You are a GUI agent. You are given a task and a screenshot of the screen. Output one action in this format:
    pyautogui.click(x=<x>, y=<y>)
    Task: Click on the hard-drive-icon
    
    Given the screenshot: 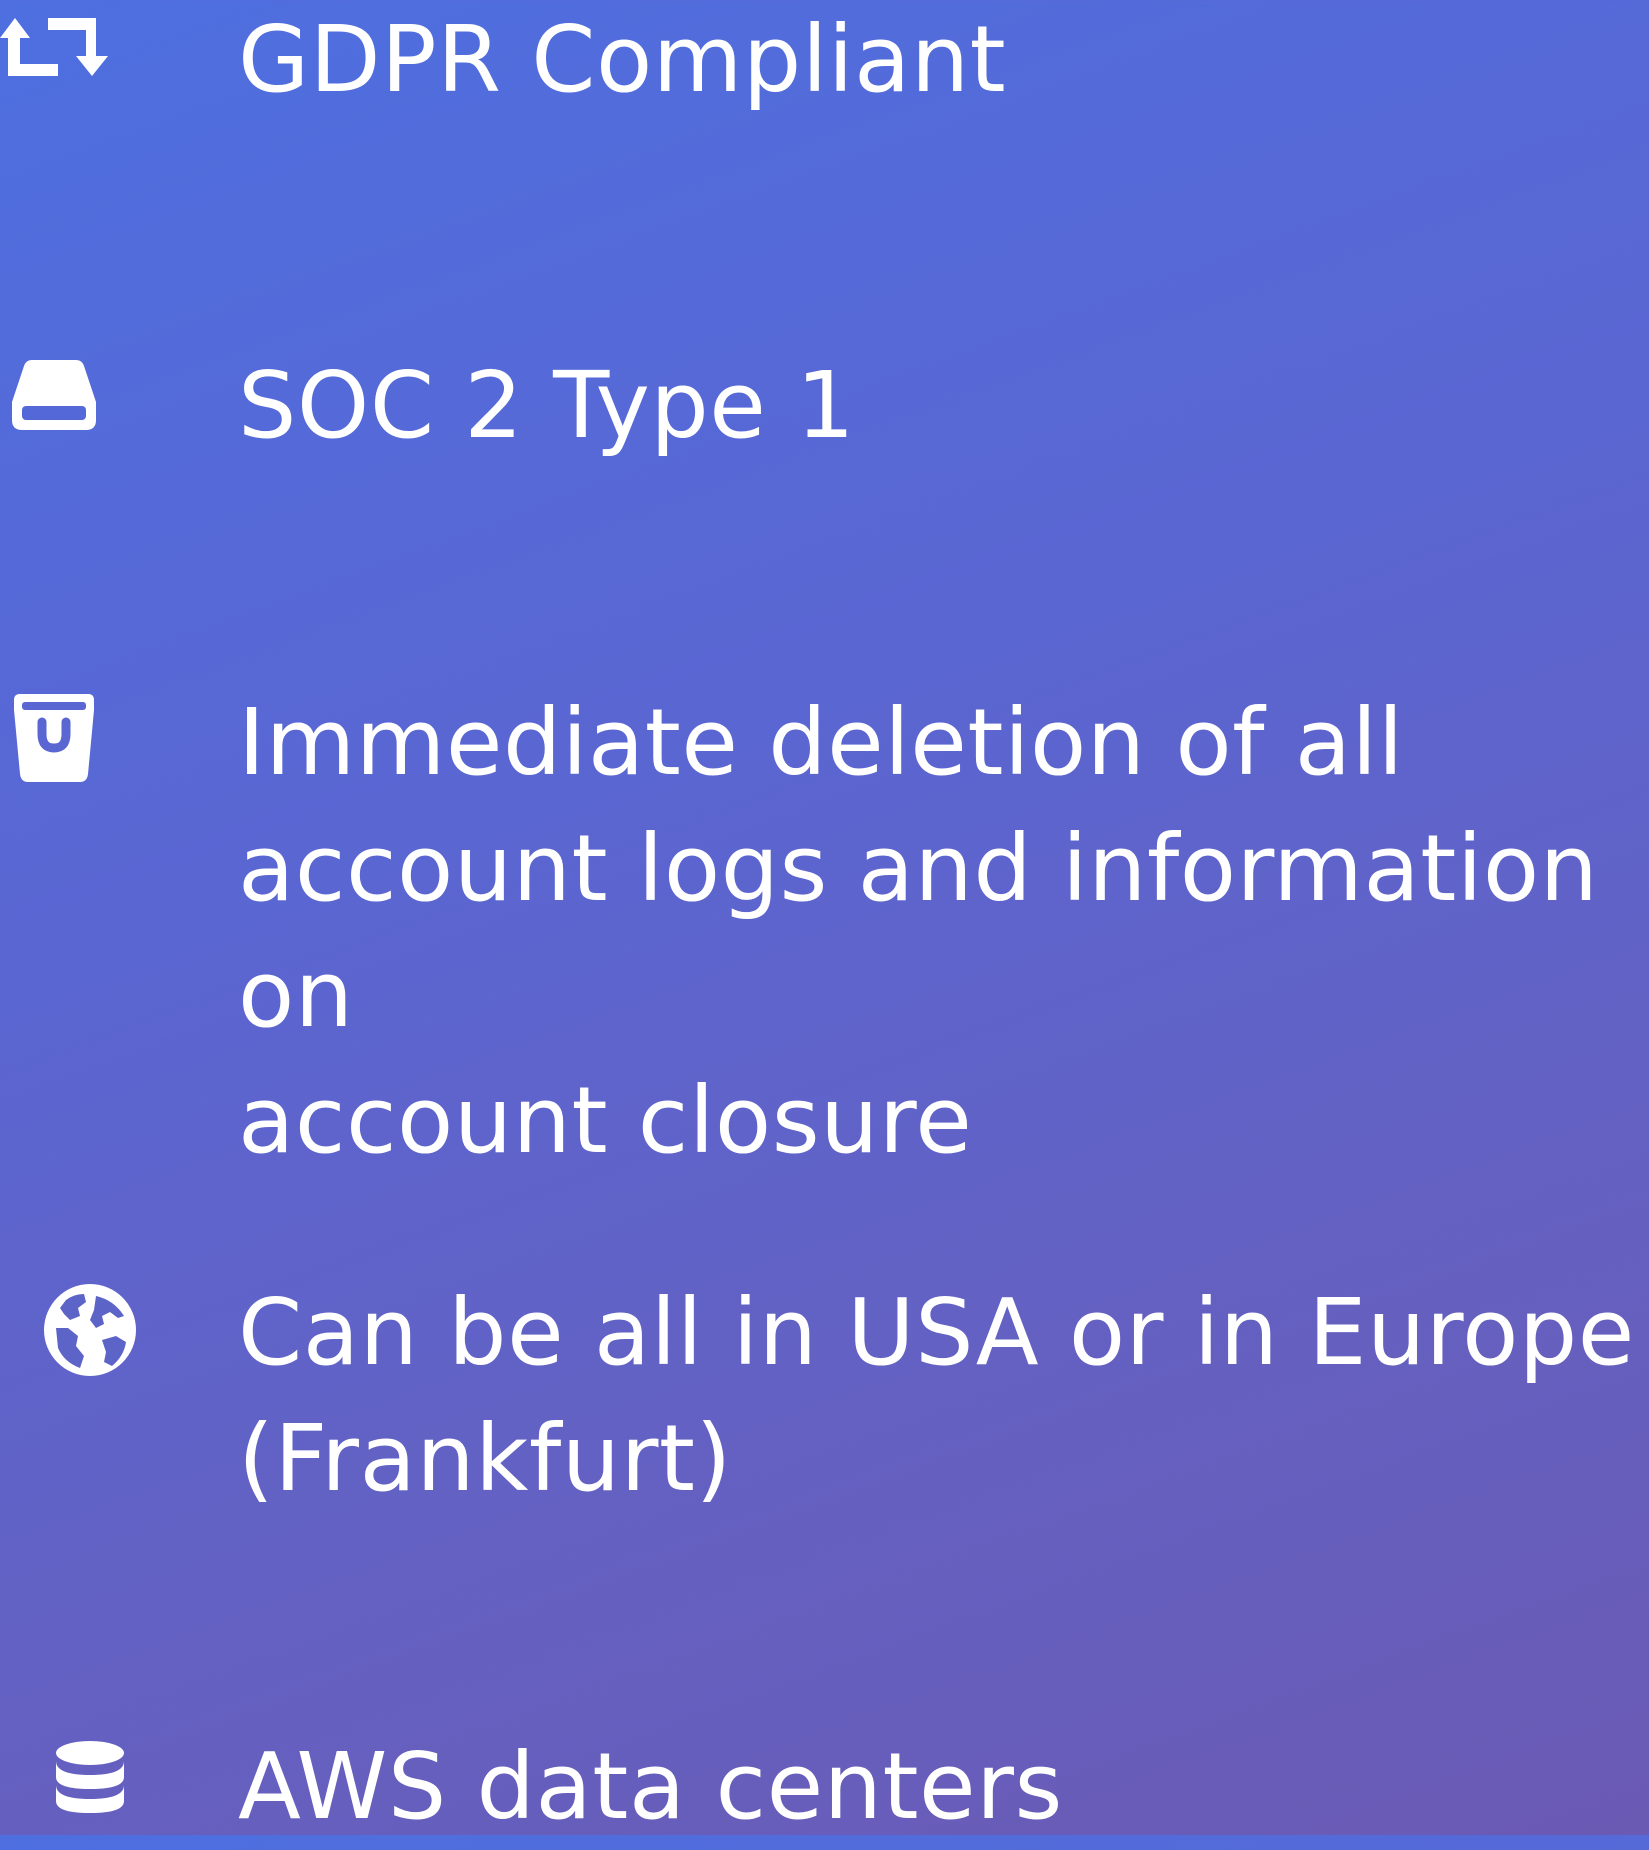 What is the action you would take?
    pyautogui.click(x=54, y=395)
    